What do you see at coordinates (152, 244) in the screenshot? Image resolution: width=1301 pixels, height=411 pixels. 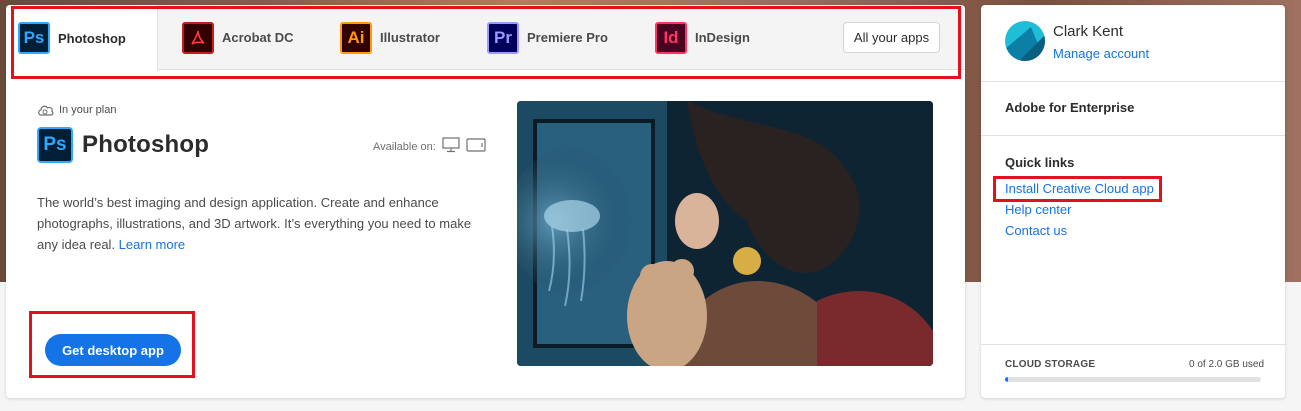 I see `learn-more-link: Learn more` at bounding box center [152, 244].